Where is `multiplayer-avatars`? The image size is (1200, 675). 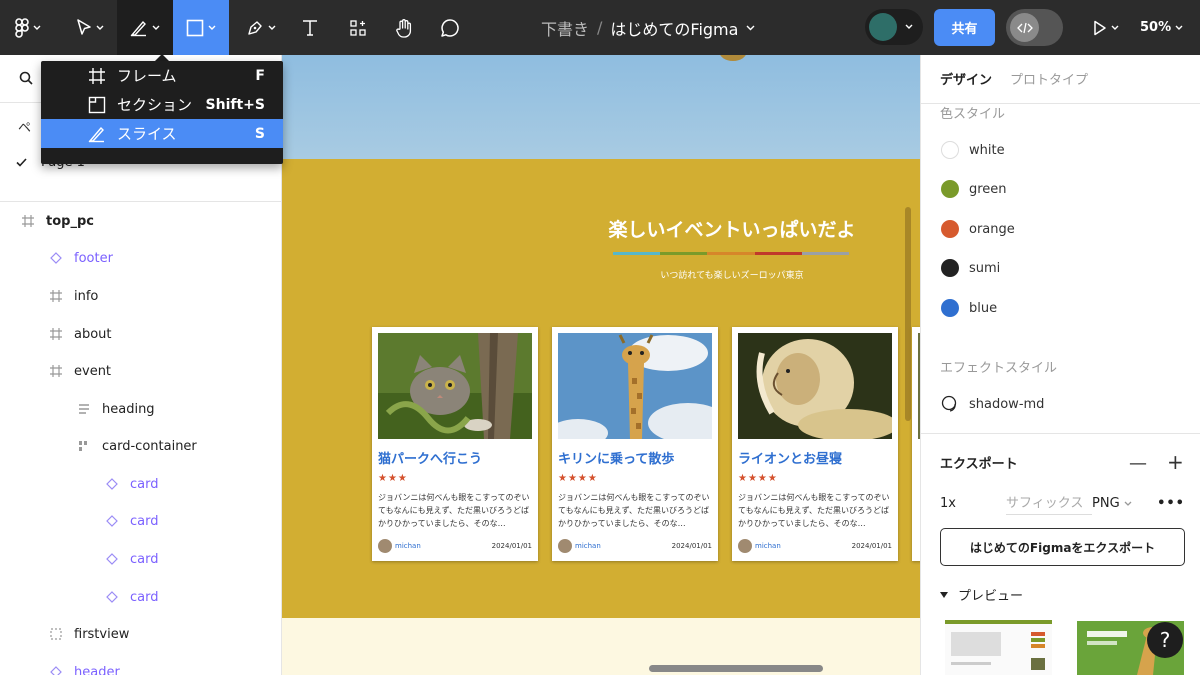
multiplayer-avatars is located at coordinates (894, 27).